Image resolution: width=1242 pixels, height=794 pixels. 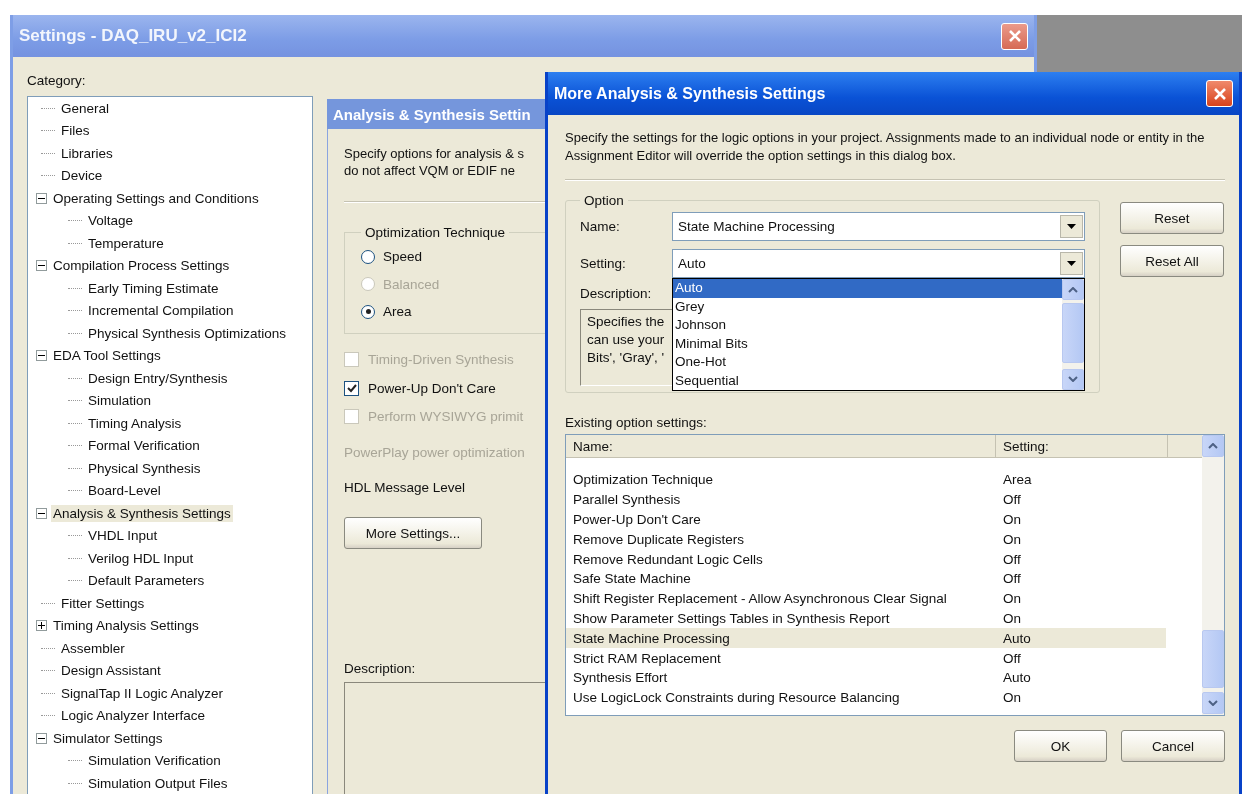 I want to click on tree-item: Fitter Settings, so click(x=103, y=603).